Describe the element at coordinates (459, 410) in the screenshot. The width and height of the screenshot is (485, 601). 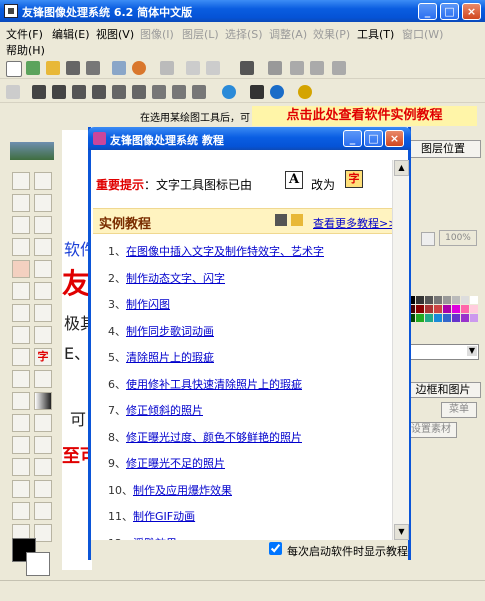
I see `menu-button: 菜单` at that location.